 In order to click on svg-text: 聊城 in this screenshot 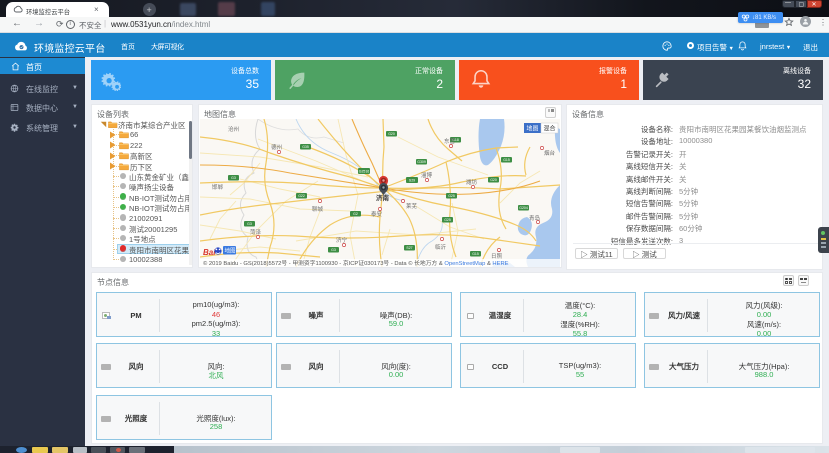, I will do `click(318, 209)`.